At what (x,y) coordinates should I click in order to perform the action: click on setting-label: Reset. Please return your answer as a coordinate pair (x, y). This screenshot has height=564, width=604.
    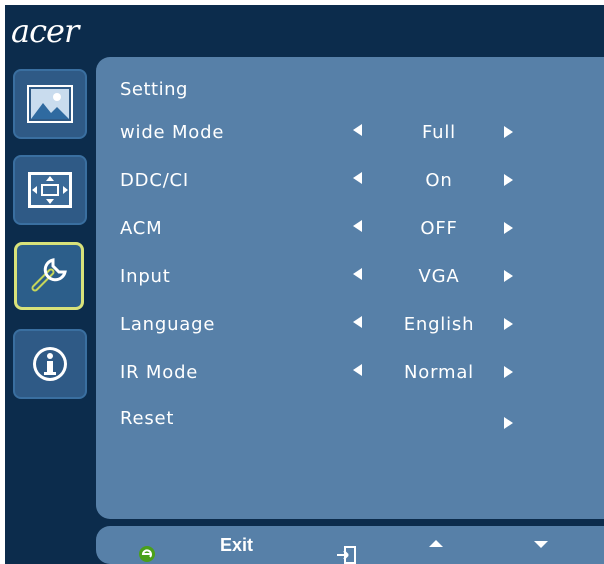
    Looking at the image, I should click on (147, 418).